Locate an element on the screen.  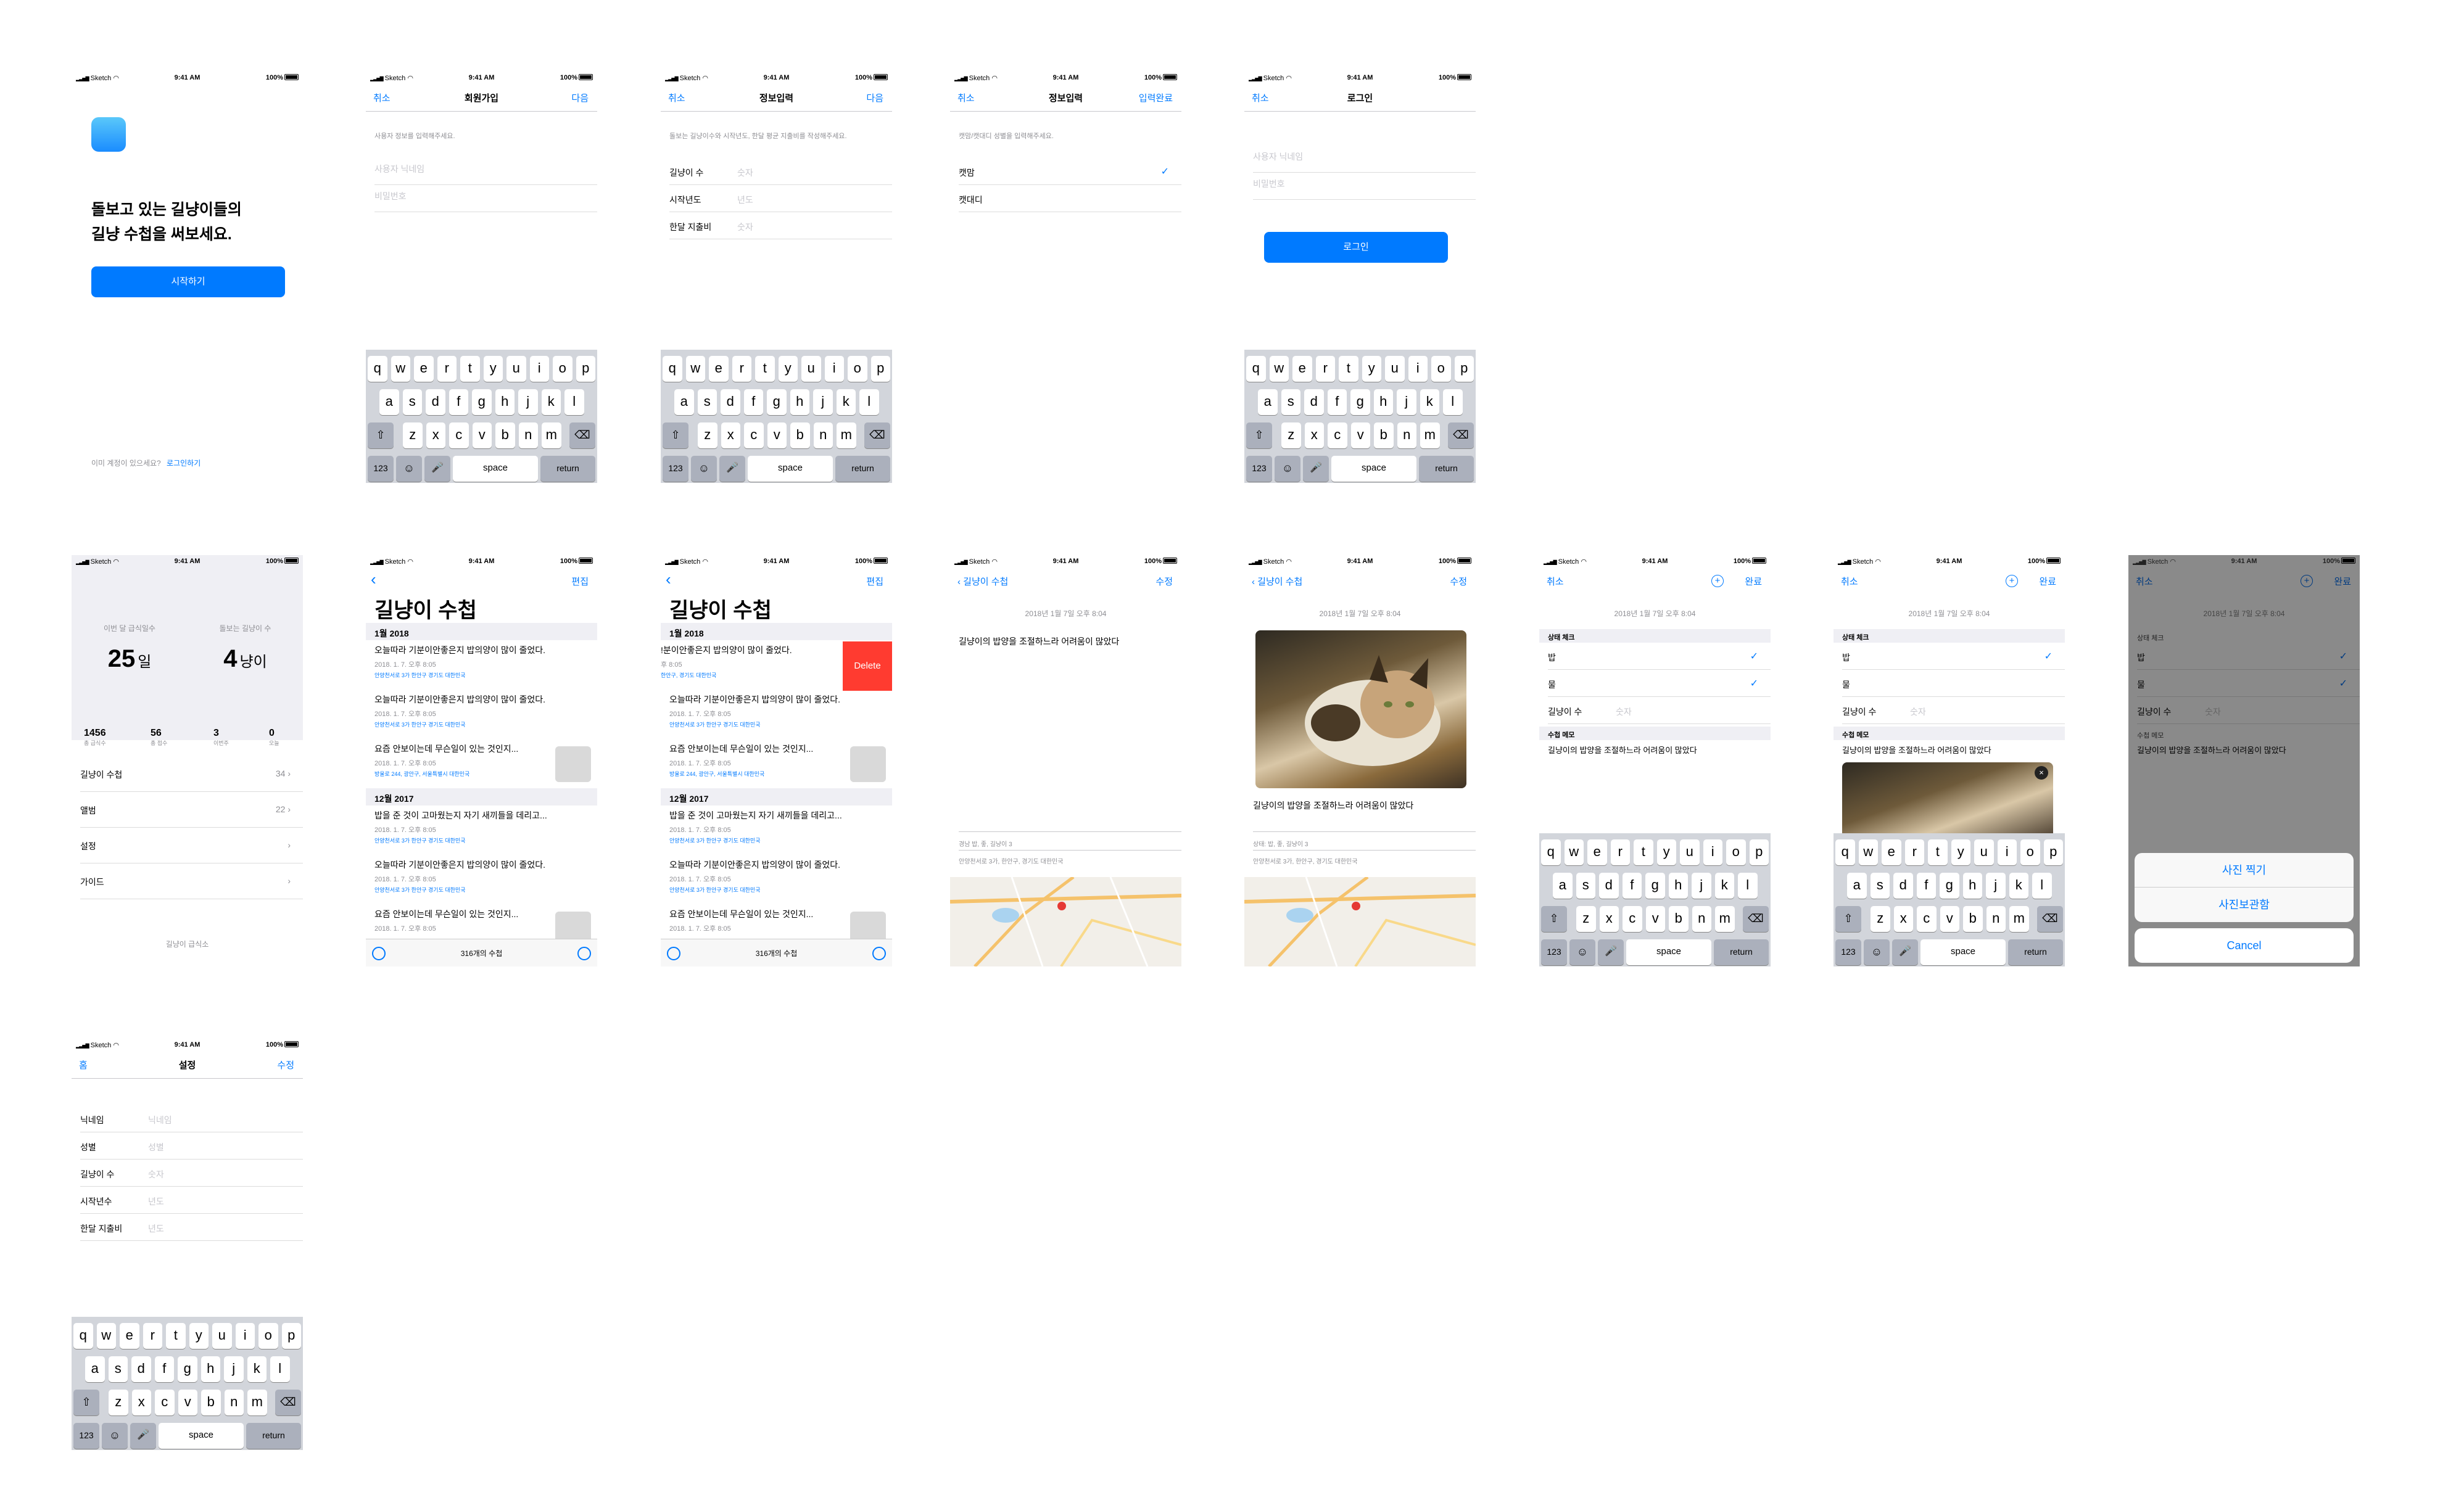
key-q: q is located at coordinates (378, 369).